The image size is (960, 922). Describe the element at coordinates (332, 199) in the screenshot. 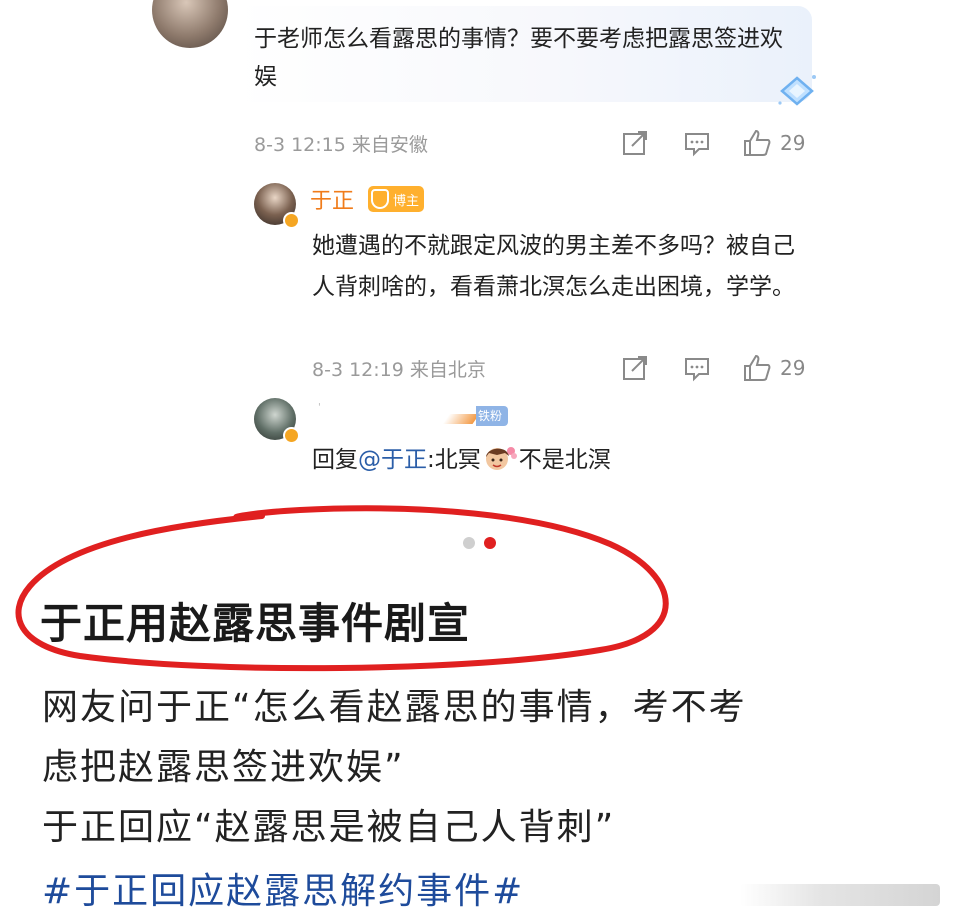

I see `author-name: 于正` at that location.